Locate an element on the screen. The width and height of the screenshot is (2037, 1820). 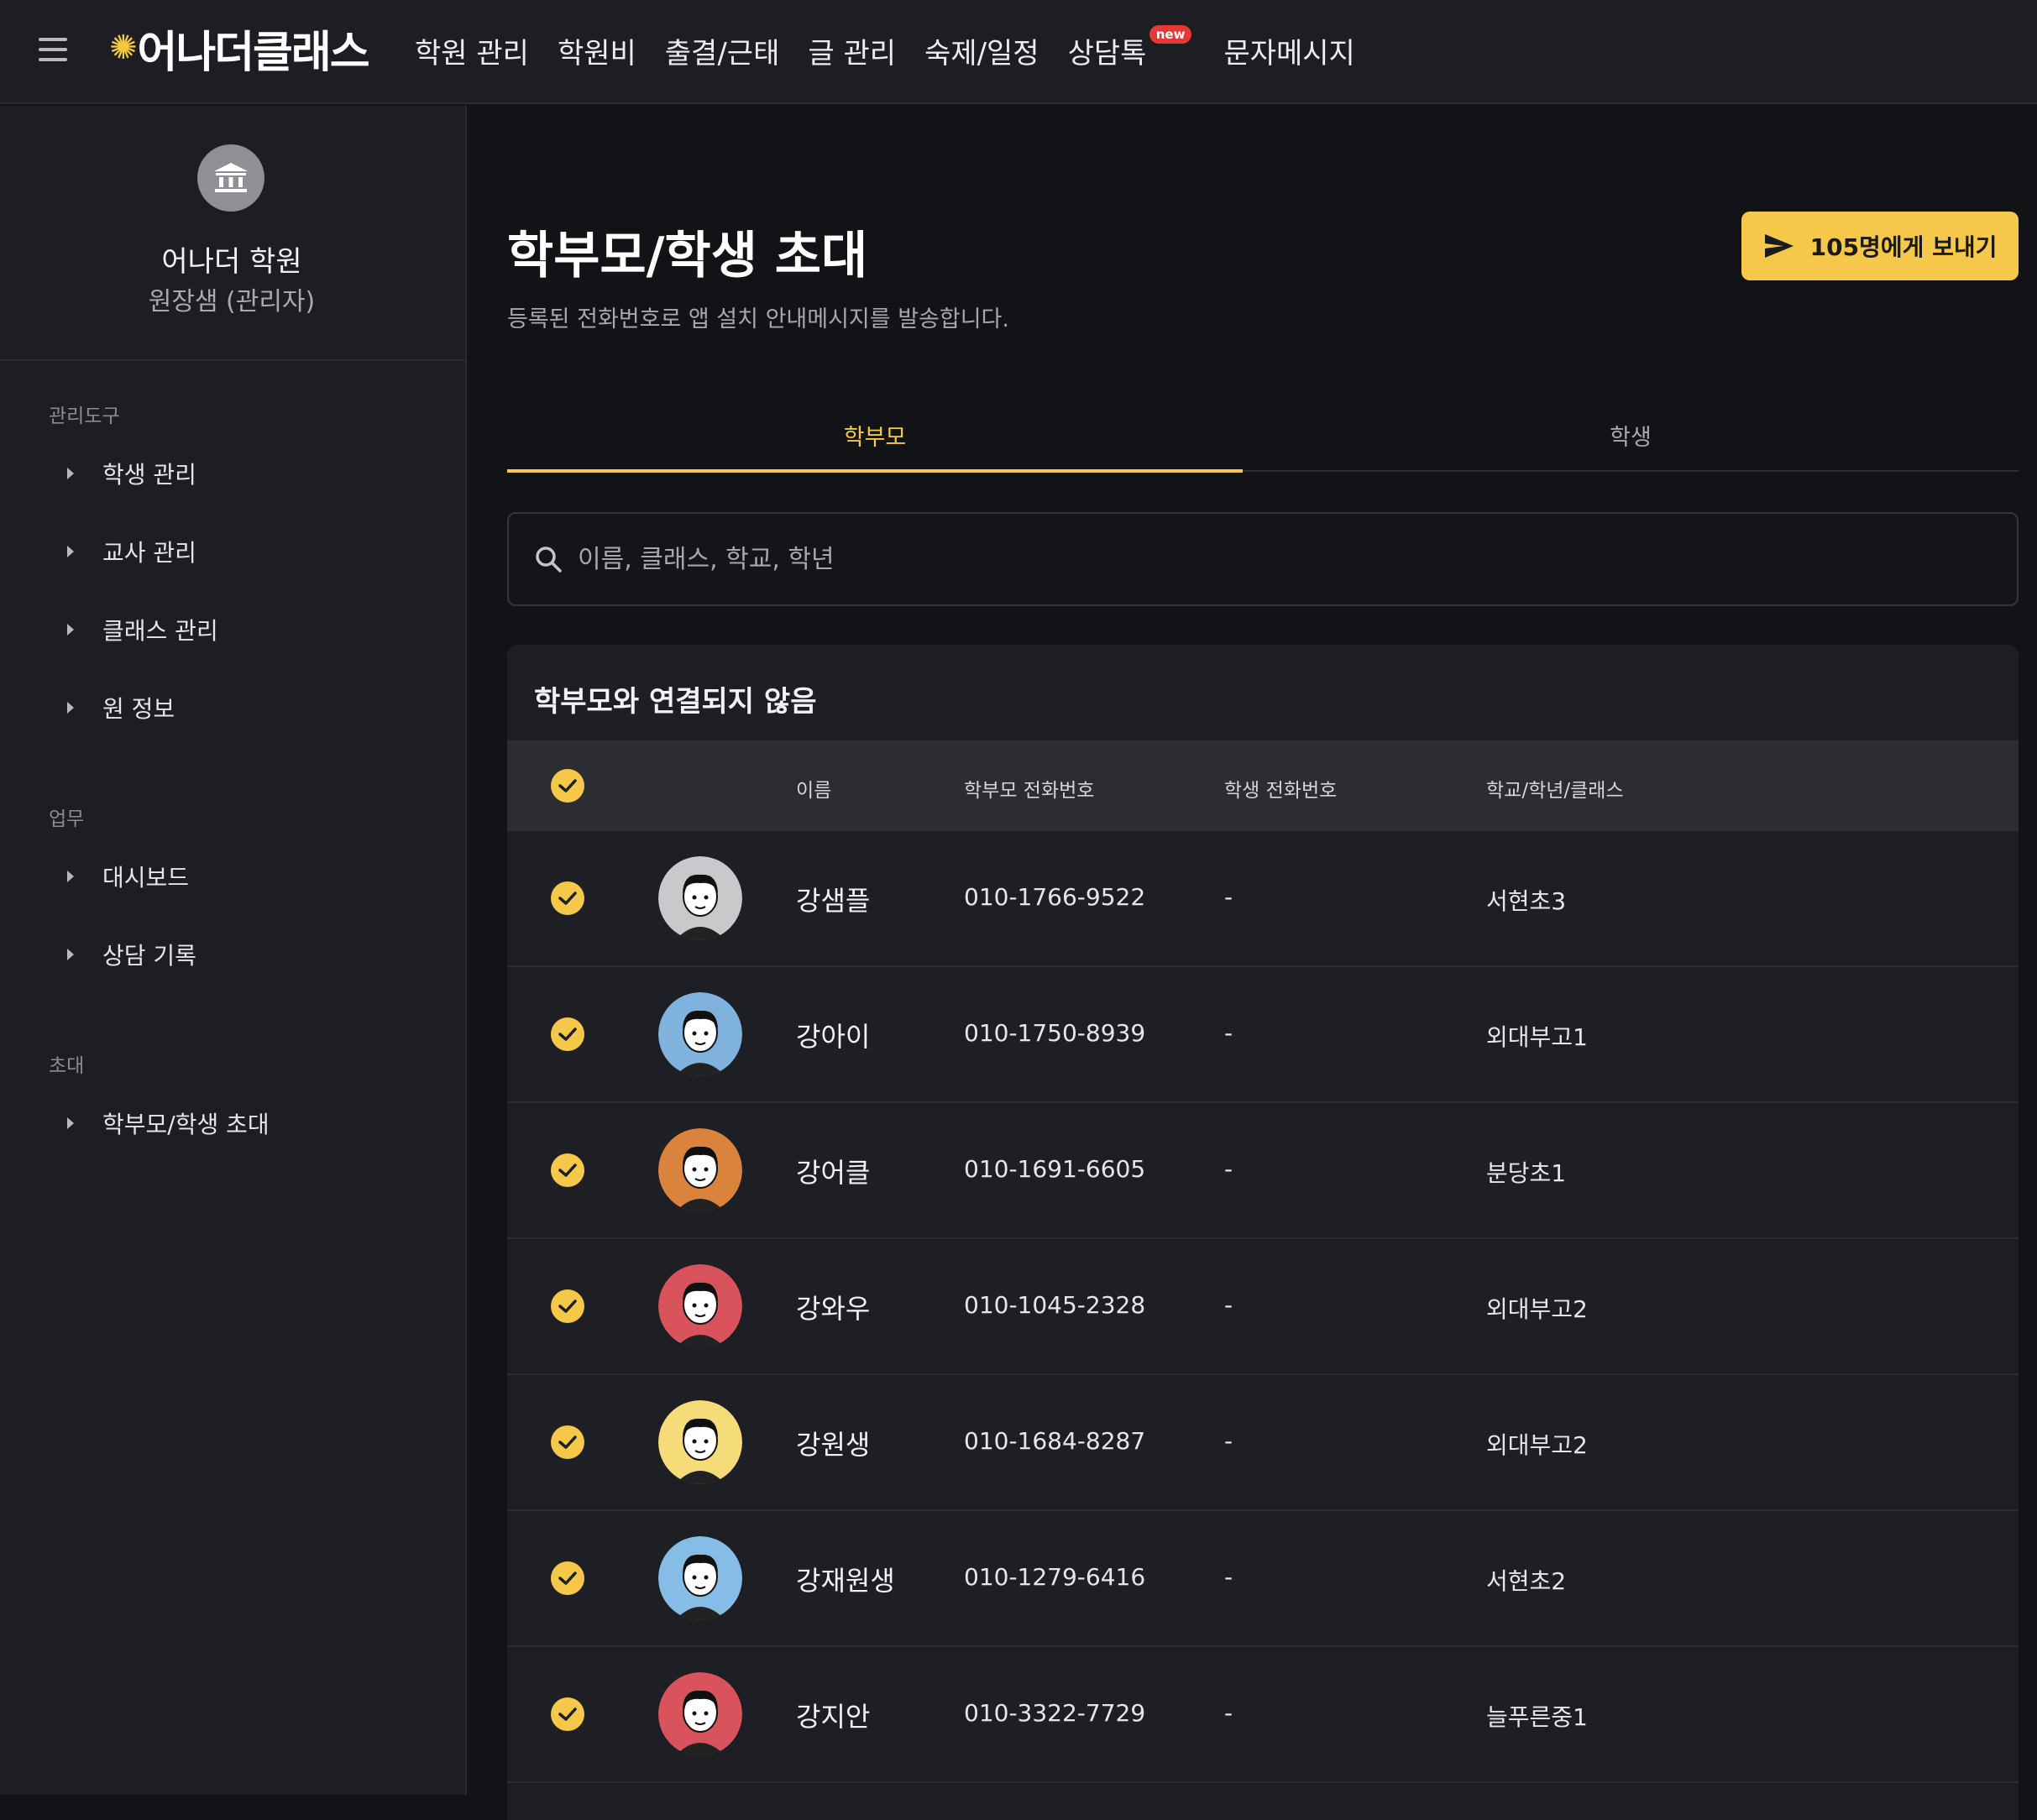
sidebar-item-label: 원 정보 is located at coordinates (138, 709).